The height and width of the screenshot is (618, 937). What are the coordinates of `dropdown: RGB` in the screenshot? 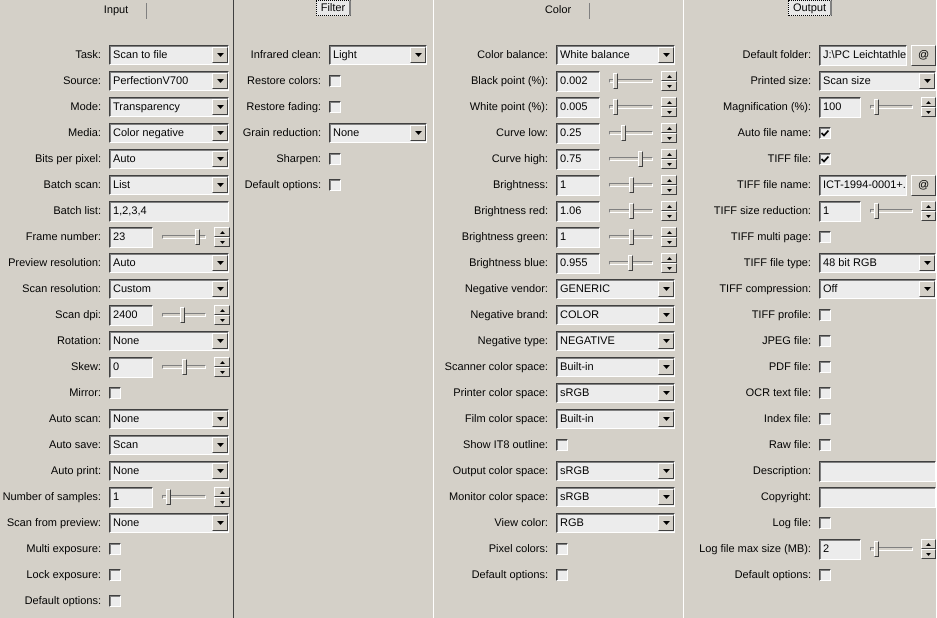 It's located at (615, 523).